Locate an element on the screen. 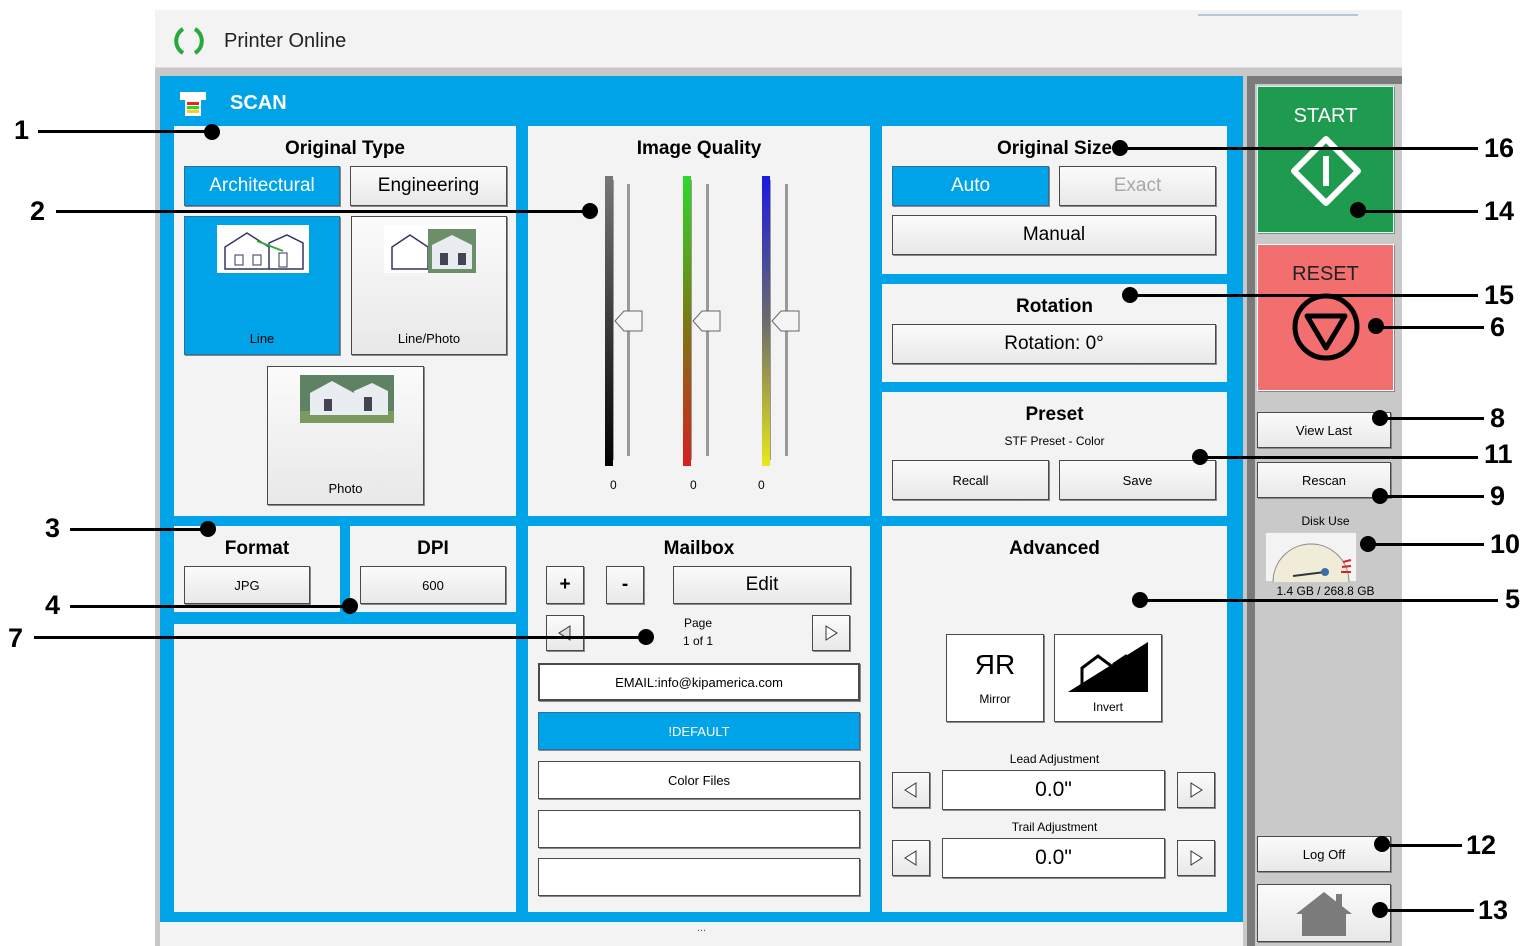 The width and height of the screenshot is (1531, 946). type-line-label: Line is located at coordinates (262, 338).